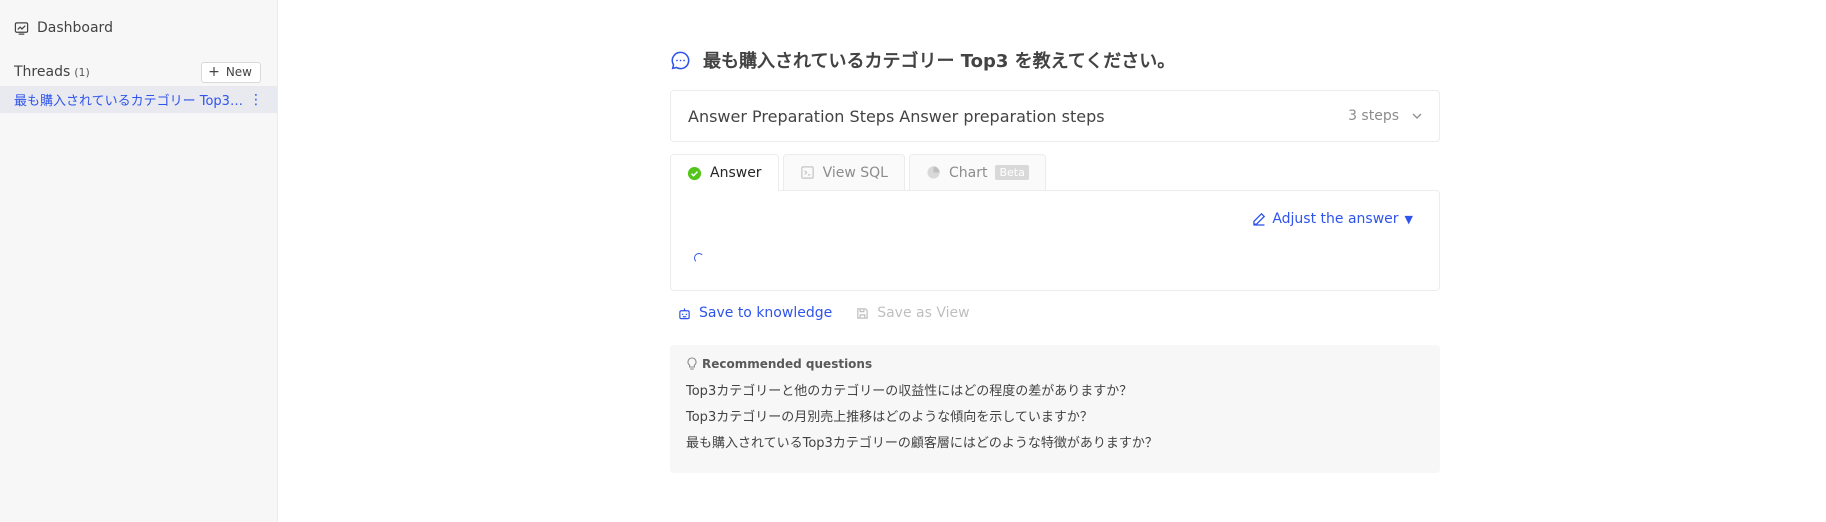 The width and height of the screenshot is (1826, 522). Describe the element at coordinates (1417, 116) in the screenshot. I see `chevron-down-icon` at that location.